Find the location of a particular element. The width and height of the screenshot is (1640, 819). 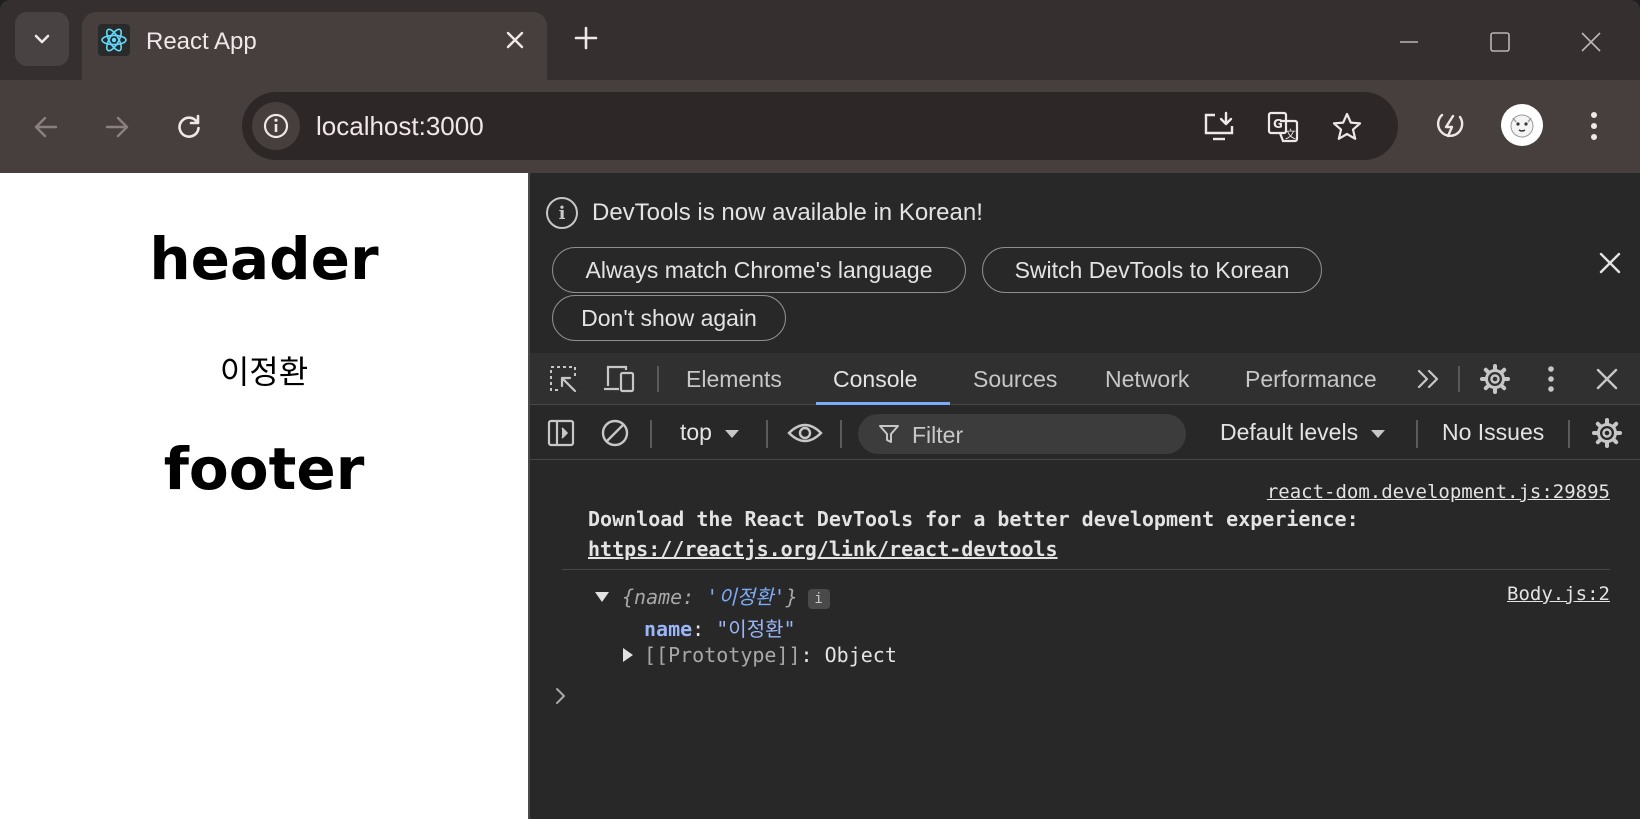

install-icon is located at coordinates (1219, 126).